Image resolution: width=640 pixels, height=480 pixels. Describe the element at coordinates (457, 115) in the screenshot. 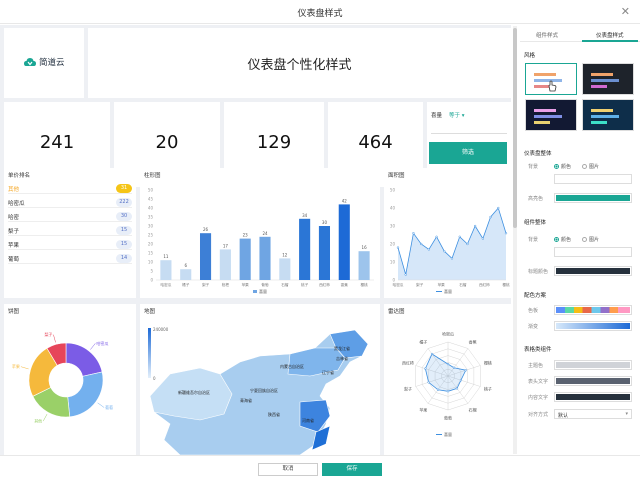

I see `filter-operator-select: 等于 ▾` at that location.